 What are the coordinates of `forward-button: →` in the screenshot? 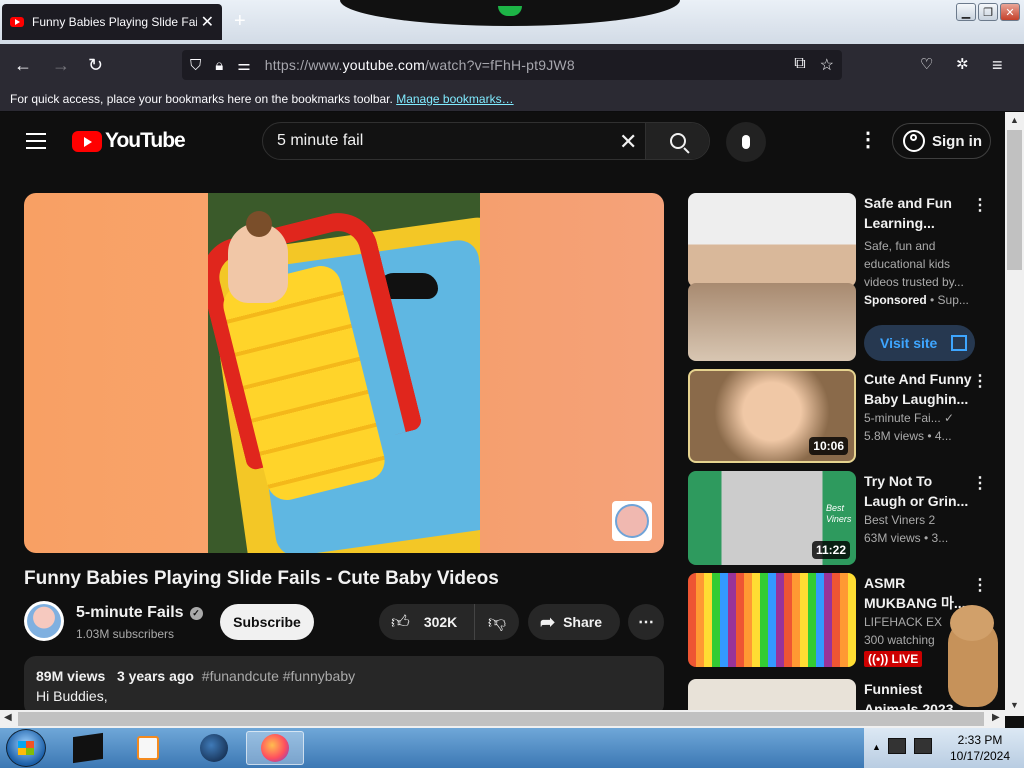 It's located at (61, 65).